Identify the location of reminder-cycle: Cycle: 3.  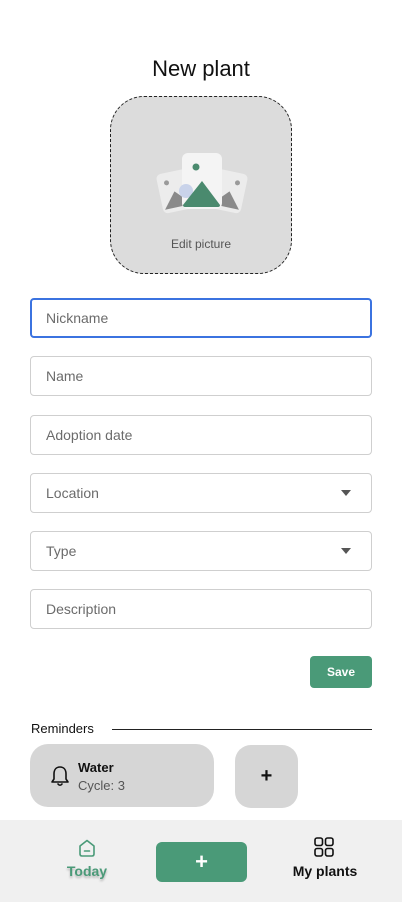
(101, 785).